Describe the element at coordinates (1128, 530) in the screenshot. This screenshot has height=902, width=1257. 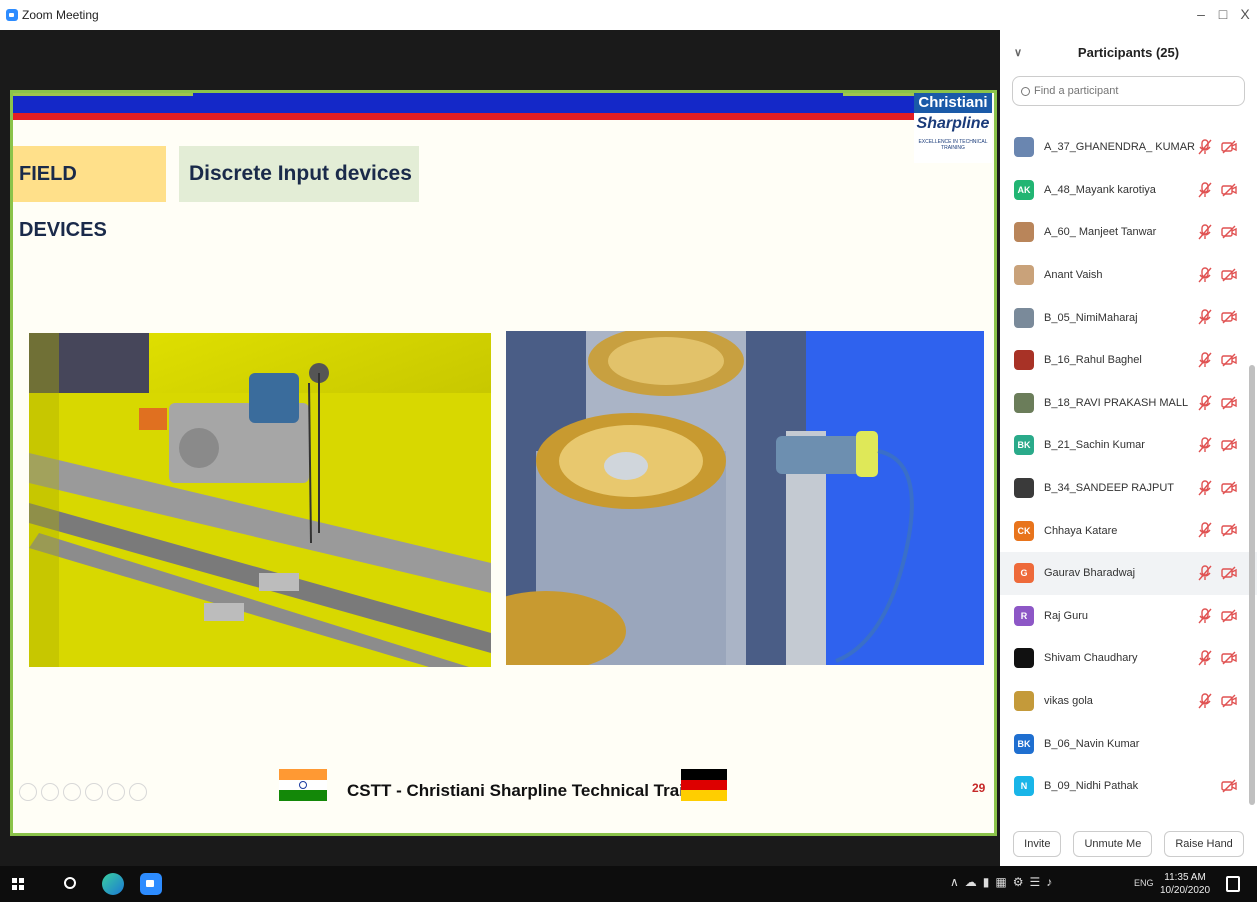
I see `participant-row: CK Chhaya Katare` at that location.